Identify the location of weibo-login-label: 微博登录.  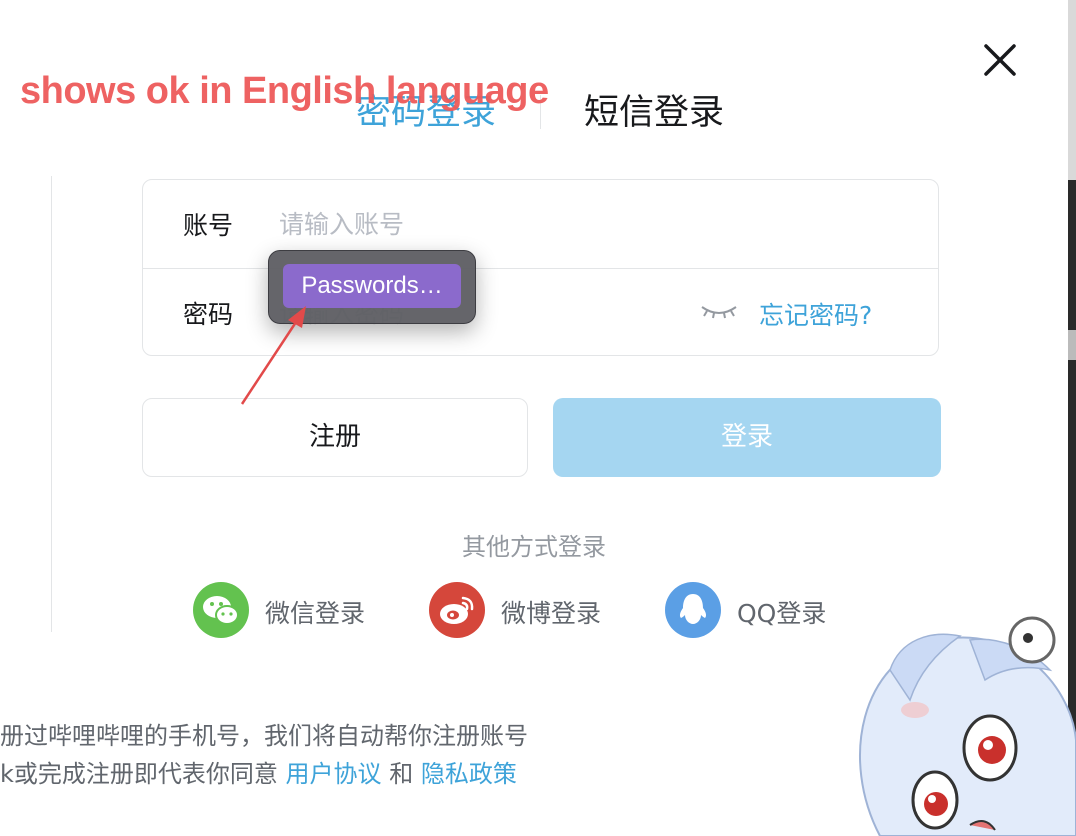
(551, 613).